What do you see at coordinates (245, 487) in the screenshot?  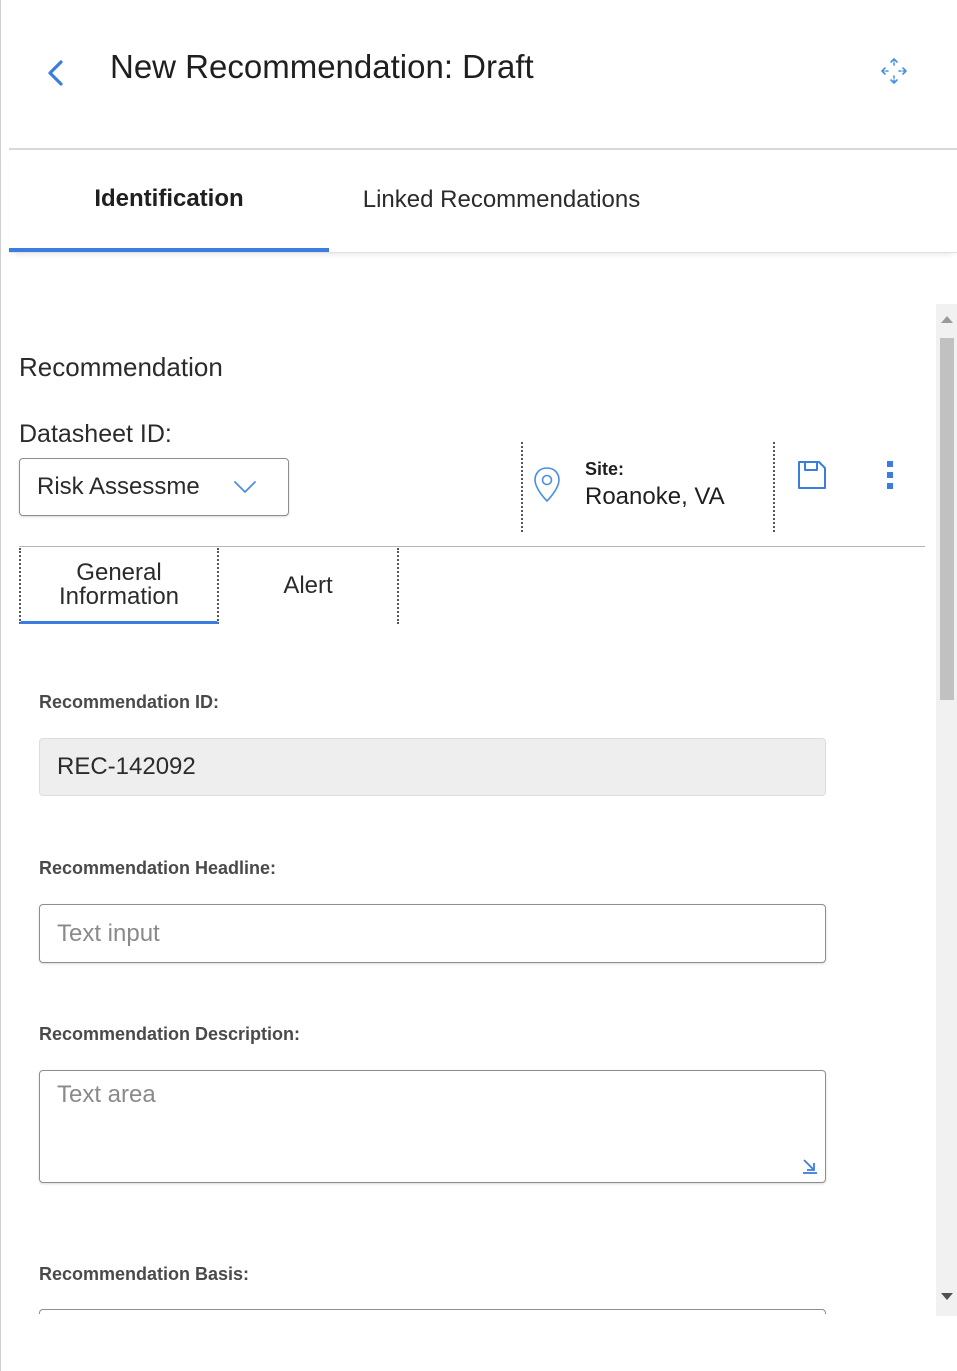 I see `chevron-down-icon` at bounding box center [245, 487].